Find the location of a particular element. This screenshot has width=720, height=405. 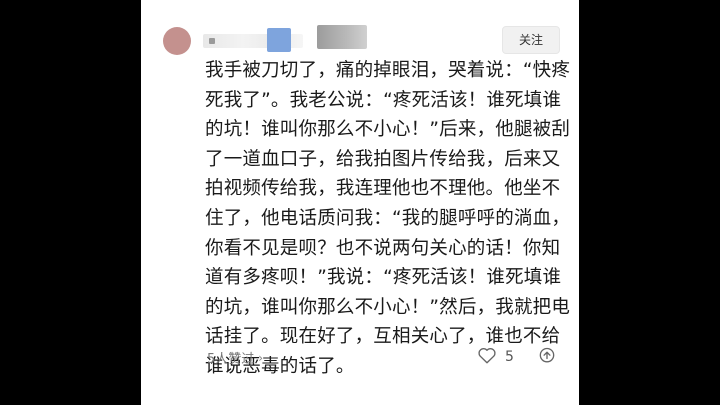

follow-button: 关注 is located at coordinates (531, 40).